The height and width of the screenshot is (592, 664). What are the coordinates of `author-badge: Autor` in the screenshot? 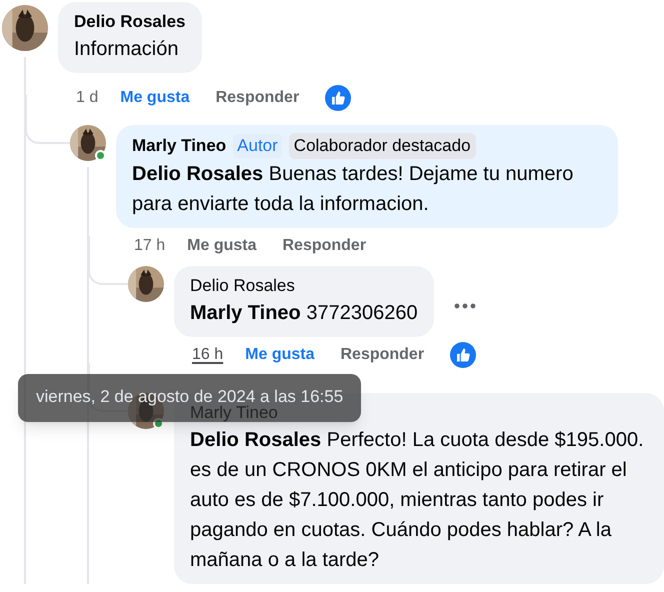 It's located at (257, 146).